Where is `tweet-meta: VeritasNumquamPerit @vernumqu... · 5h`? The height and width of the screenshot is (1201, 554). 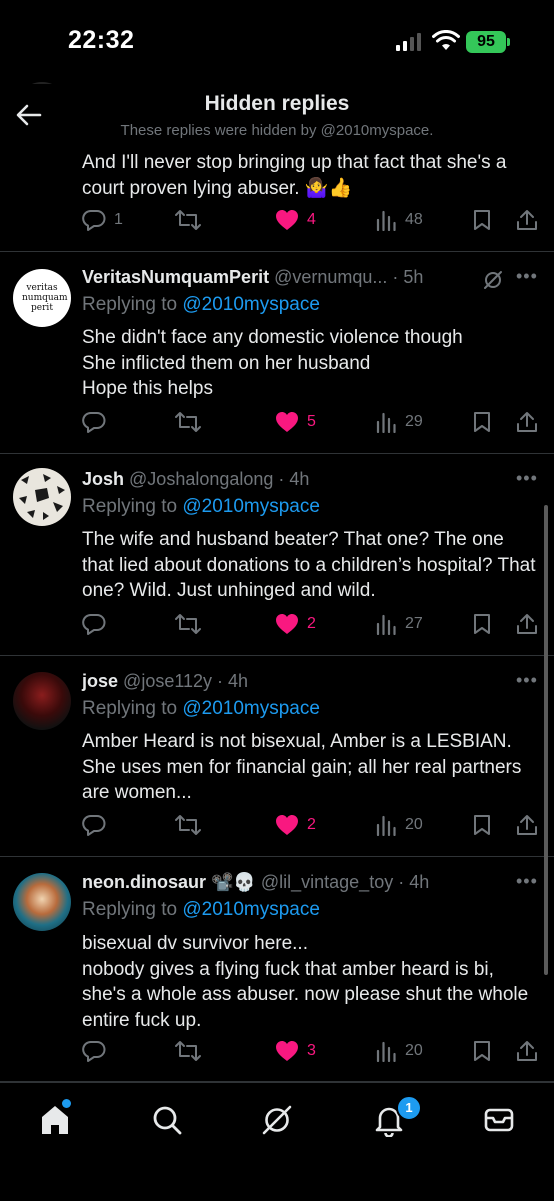
tweet-meta: VeritasNumquamPerit @vernumqu... · 5h is located at coordinates (252, 277).